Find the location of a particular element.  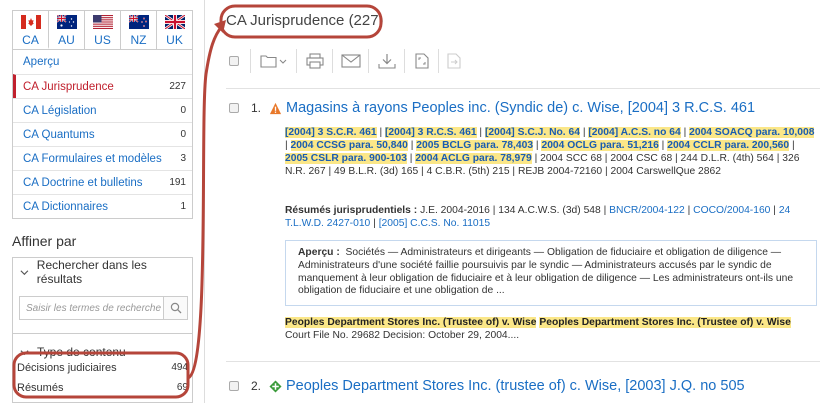

australia-flag-icon is located at coordinates (66, 22).